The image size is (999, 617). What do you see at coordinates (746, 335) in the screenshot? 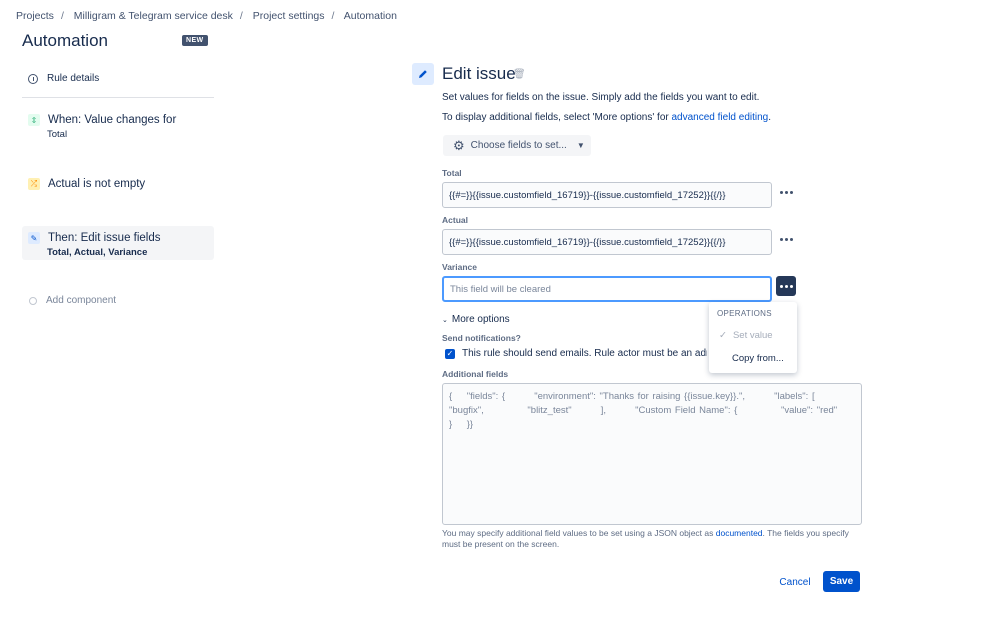
I see `set-value-item: ✓ Set value` at bounding box center [746, 335].